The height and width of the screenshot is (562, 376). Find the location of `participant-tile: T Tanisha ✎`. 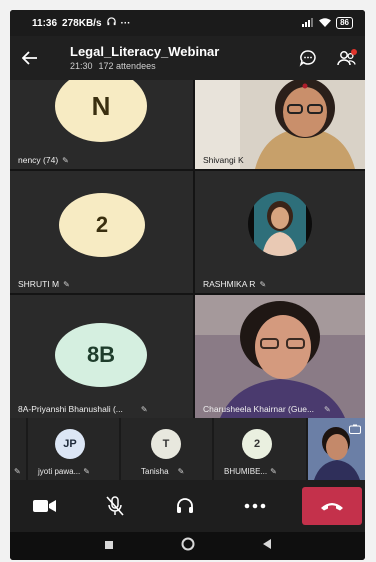

participant-tile: T Tanisha ✎ is located at coordinates (166, 449).